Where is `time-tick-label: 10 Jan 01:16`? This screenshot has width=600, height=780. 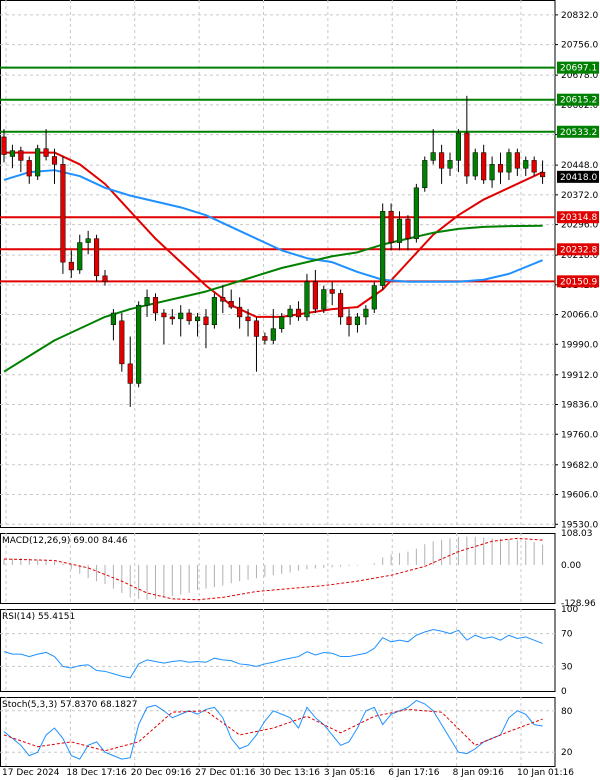 time-tick-label: 10 Jan 01:16 is located at coordinates (545, 773).